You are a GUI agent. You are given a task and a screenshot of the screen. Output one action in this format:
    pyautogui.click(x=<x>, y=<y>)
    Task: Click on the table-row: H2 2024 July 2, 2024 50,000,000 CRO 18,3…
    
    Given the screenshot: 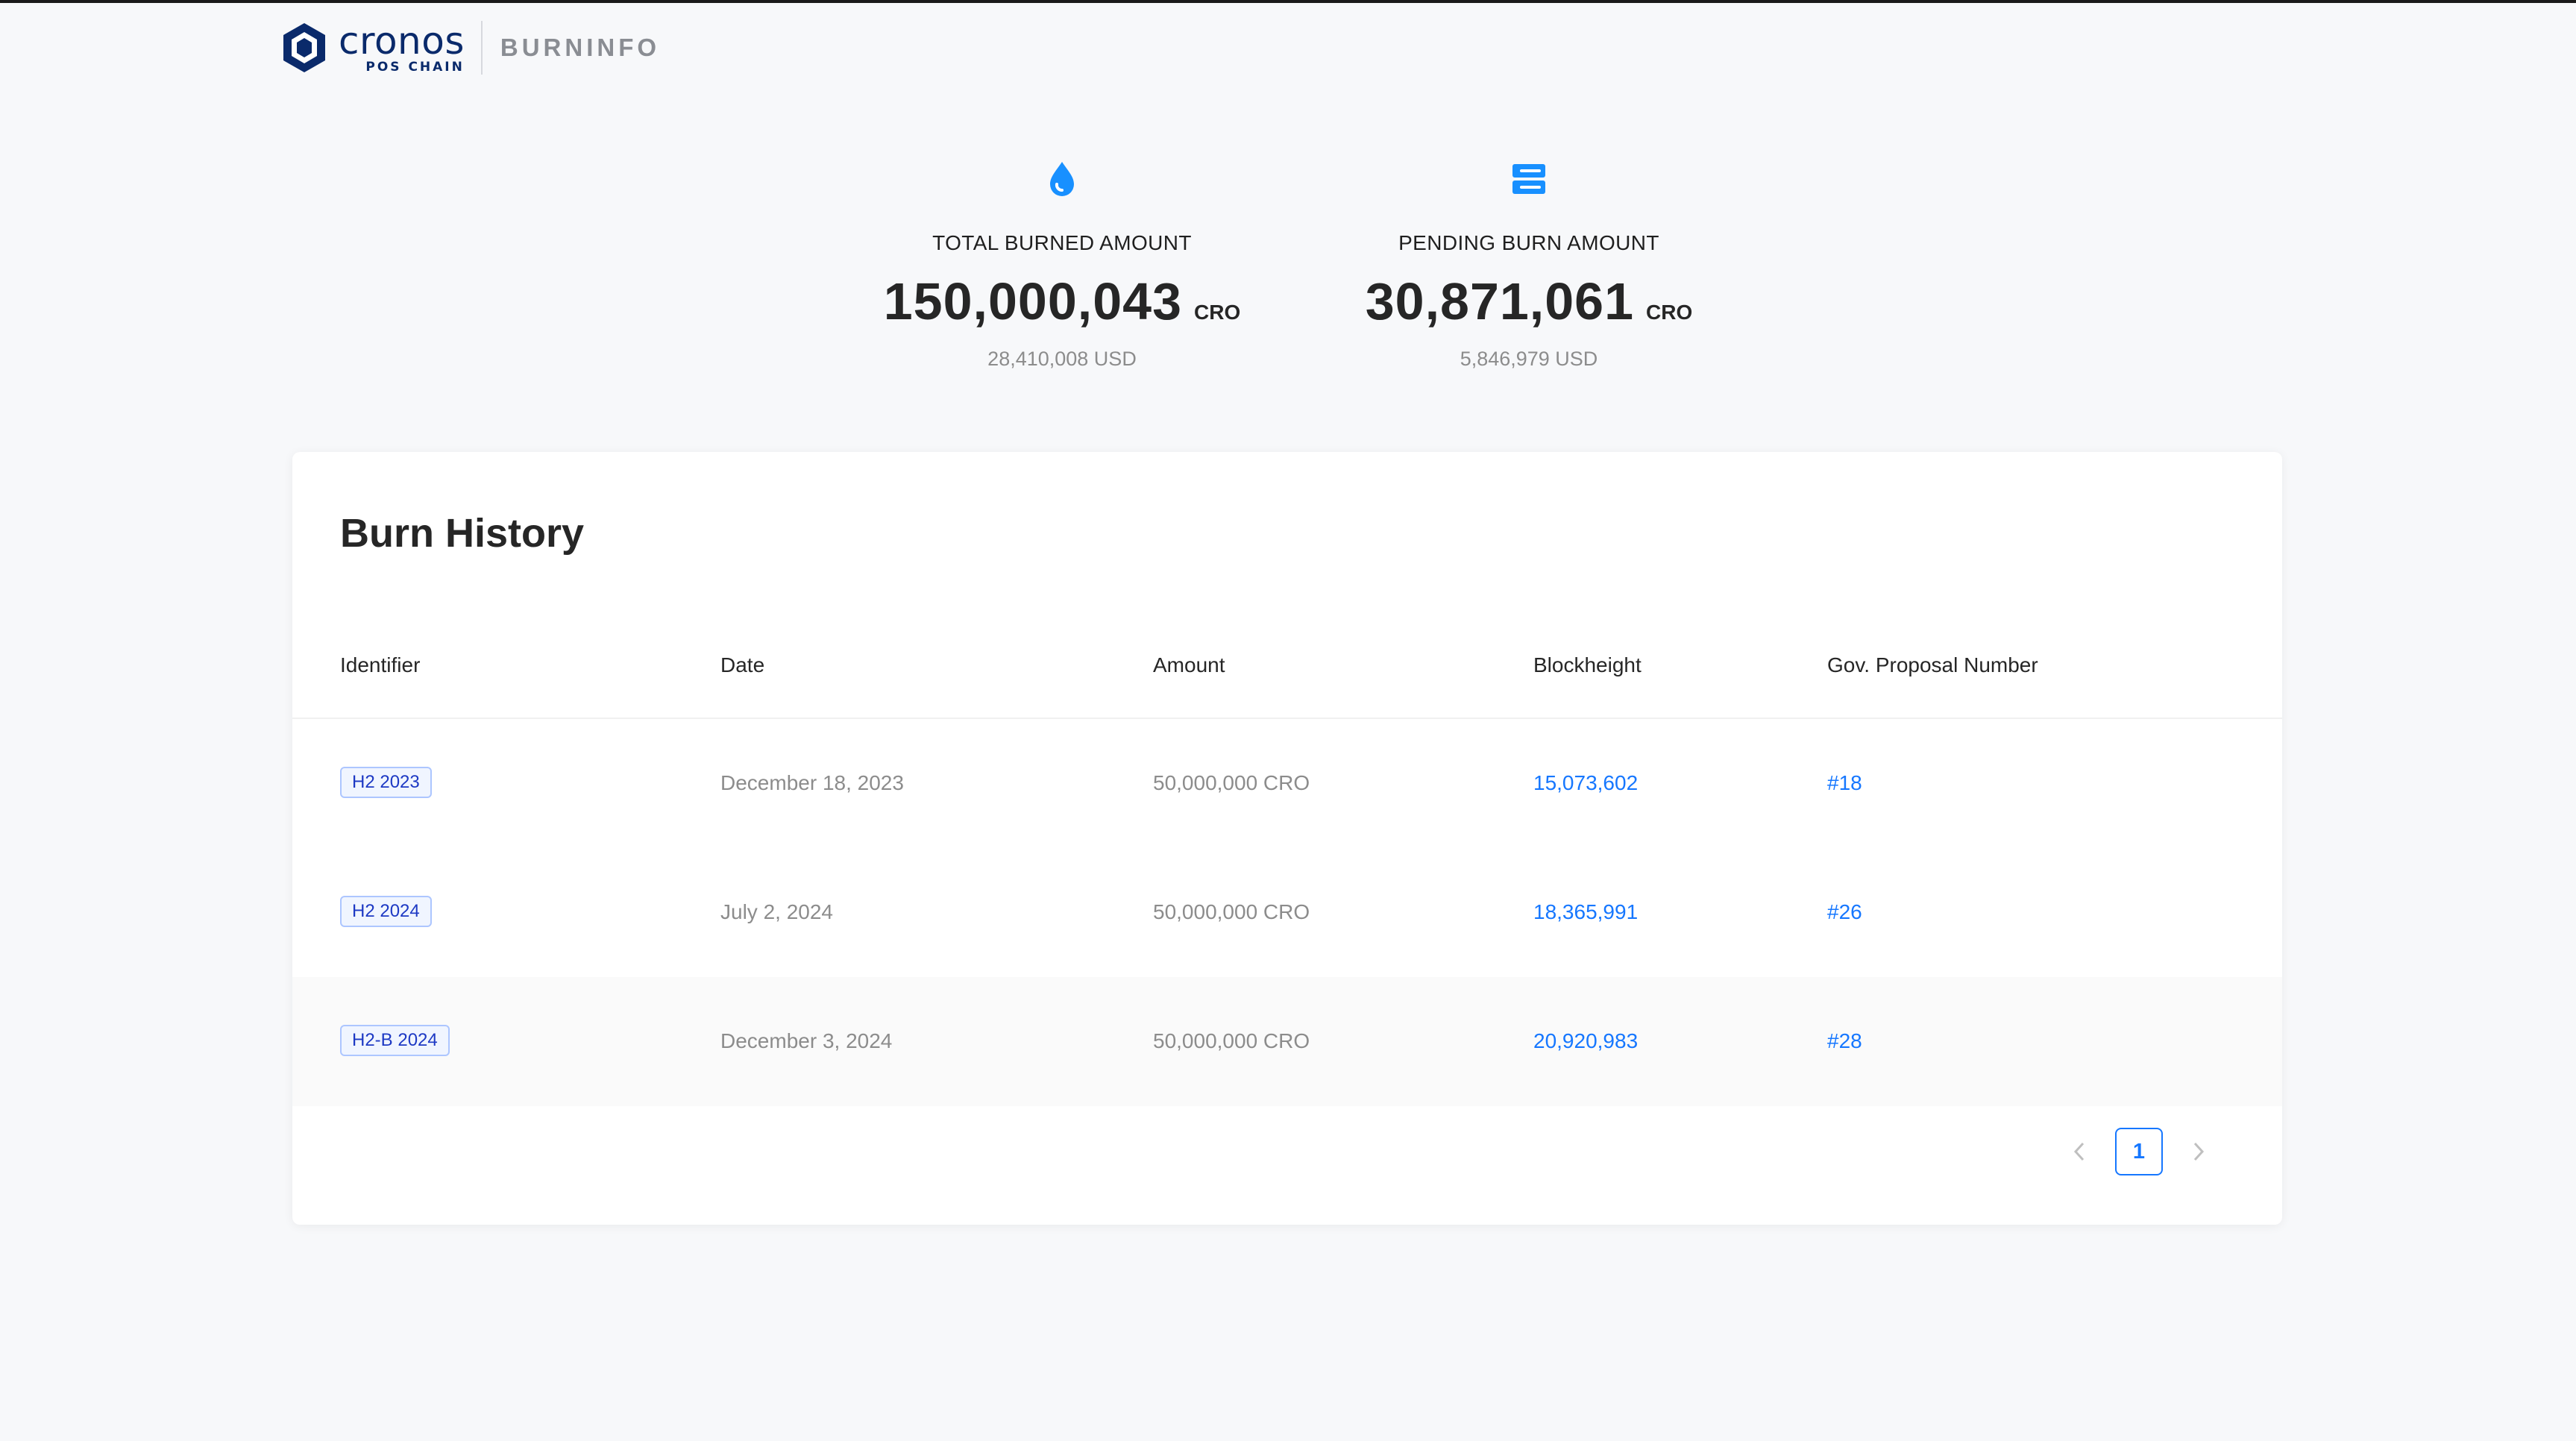 What is the action you would take?
    pyautogui.click(x=1287, y=912)
    